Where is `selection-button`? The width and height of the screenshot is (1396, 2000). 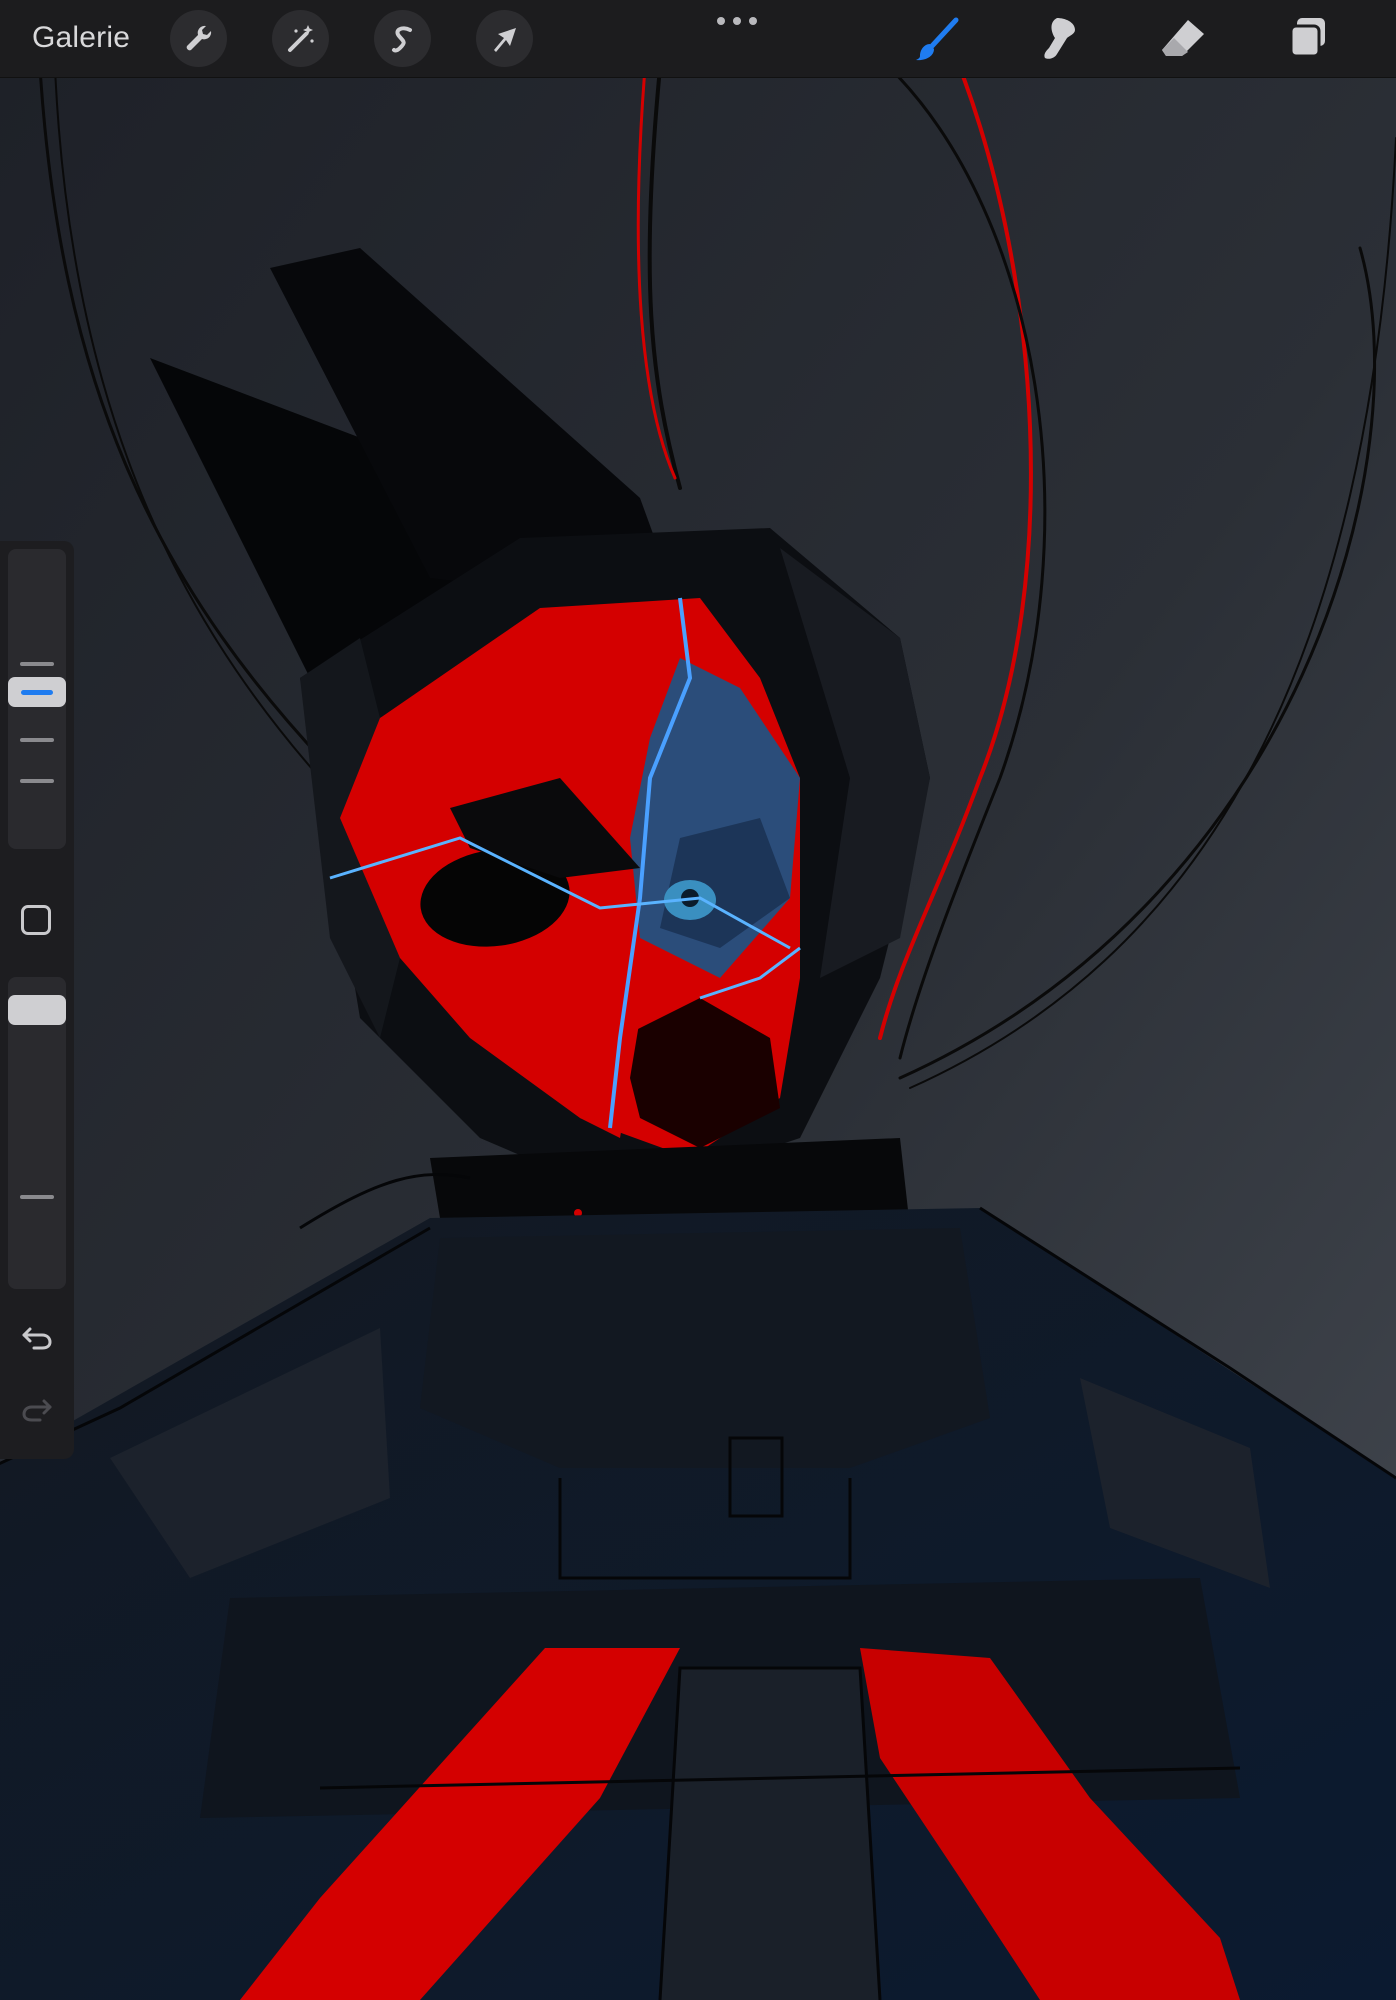 selection-button is located at coordinates (402, 38).